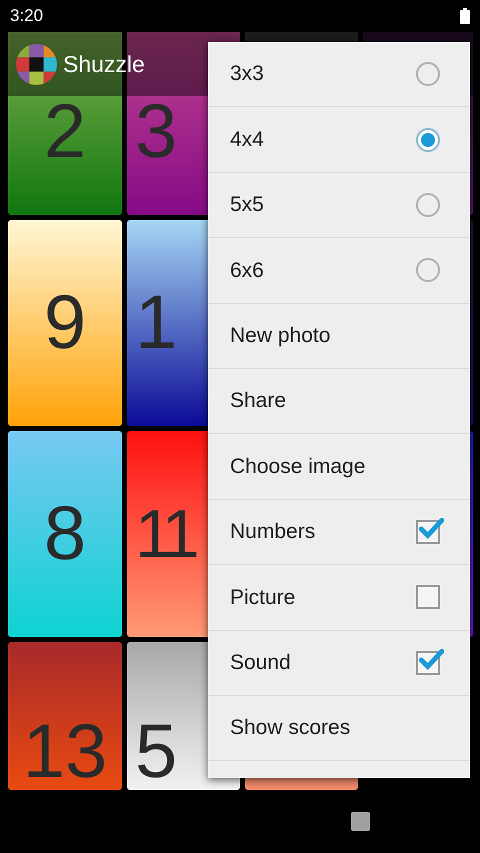 This screenshot has height=853, width=480. Describe the element at coordinates (339, 401) in the screenshot. I see `menu-item: Share` at that location.